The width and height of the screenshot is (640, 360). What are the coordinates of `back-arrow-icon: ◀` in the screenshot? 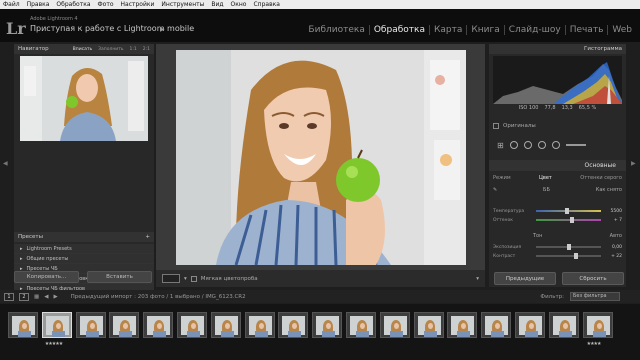 It's located at (46, 297).